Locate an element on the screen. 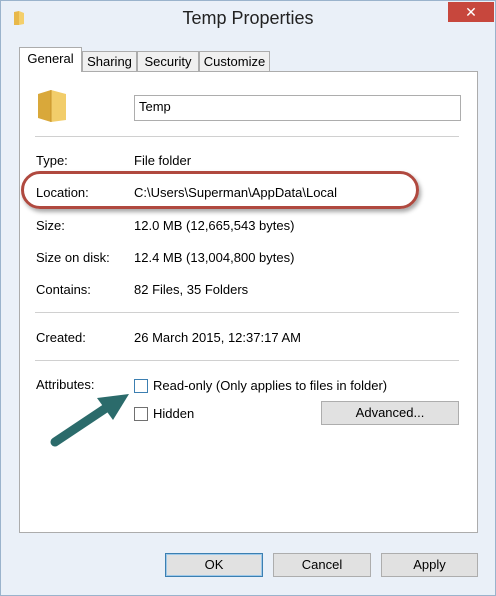 The image size is (496, 596). title-bar: Temp Properties ✕ is located at coordinates (248, 20).